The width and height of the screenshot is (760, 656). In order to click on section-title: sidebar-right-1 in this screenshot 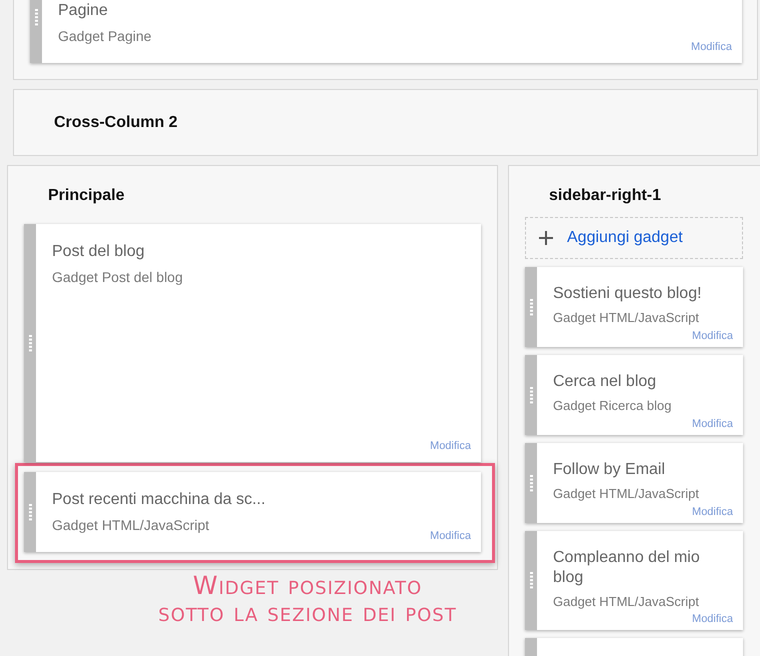, I will do `click(605, 196)`.